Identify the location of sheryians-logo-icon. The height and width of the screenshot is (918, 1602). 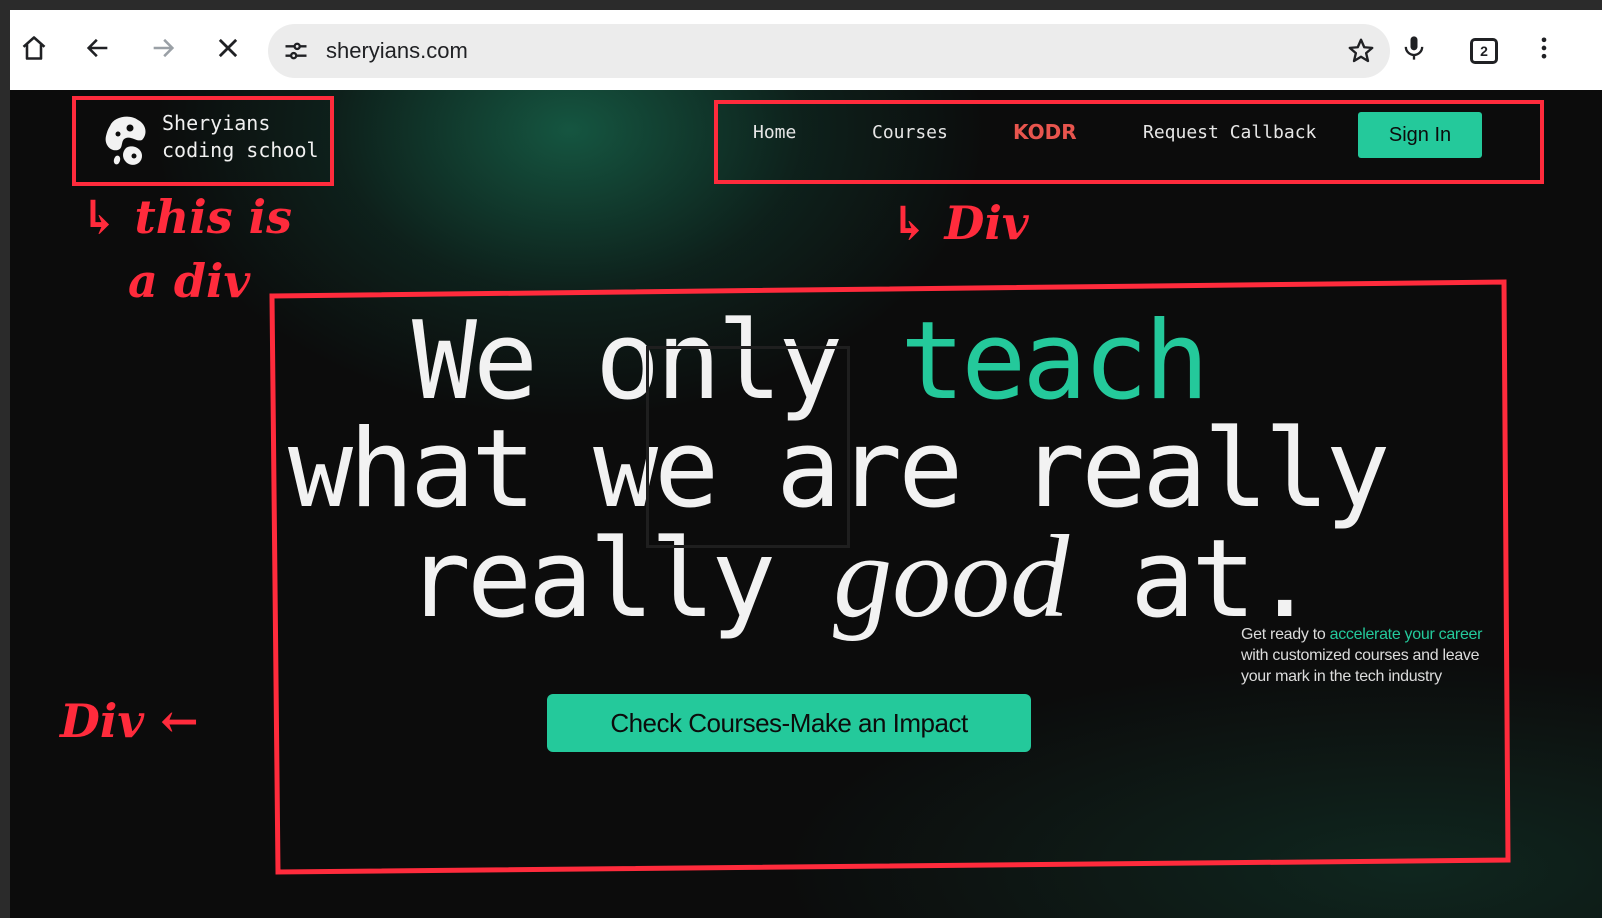
(126, 142).